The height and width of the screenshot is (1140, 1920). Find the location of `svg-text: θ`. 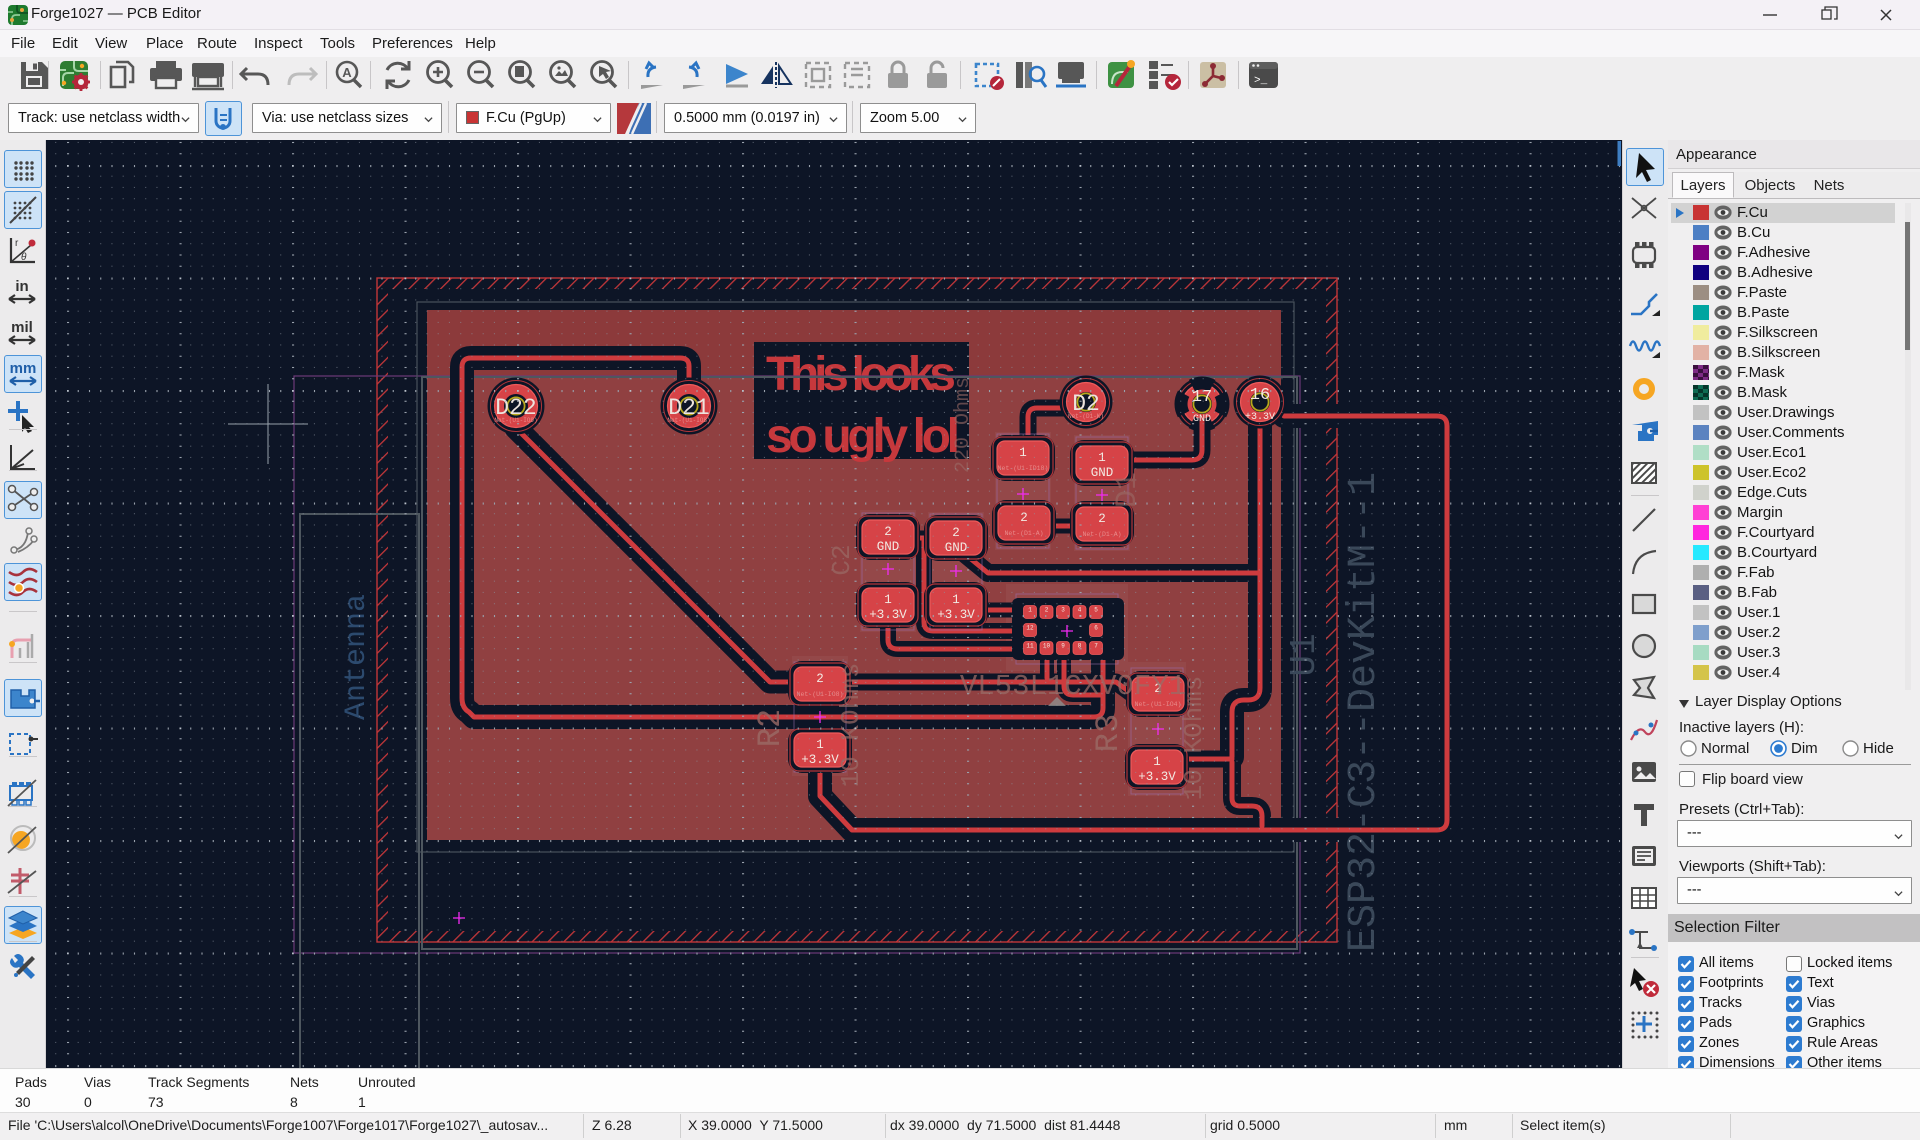

svg-text: θ is located at coordinates (24, 257).